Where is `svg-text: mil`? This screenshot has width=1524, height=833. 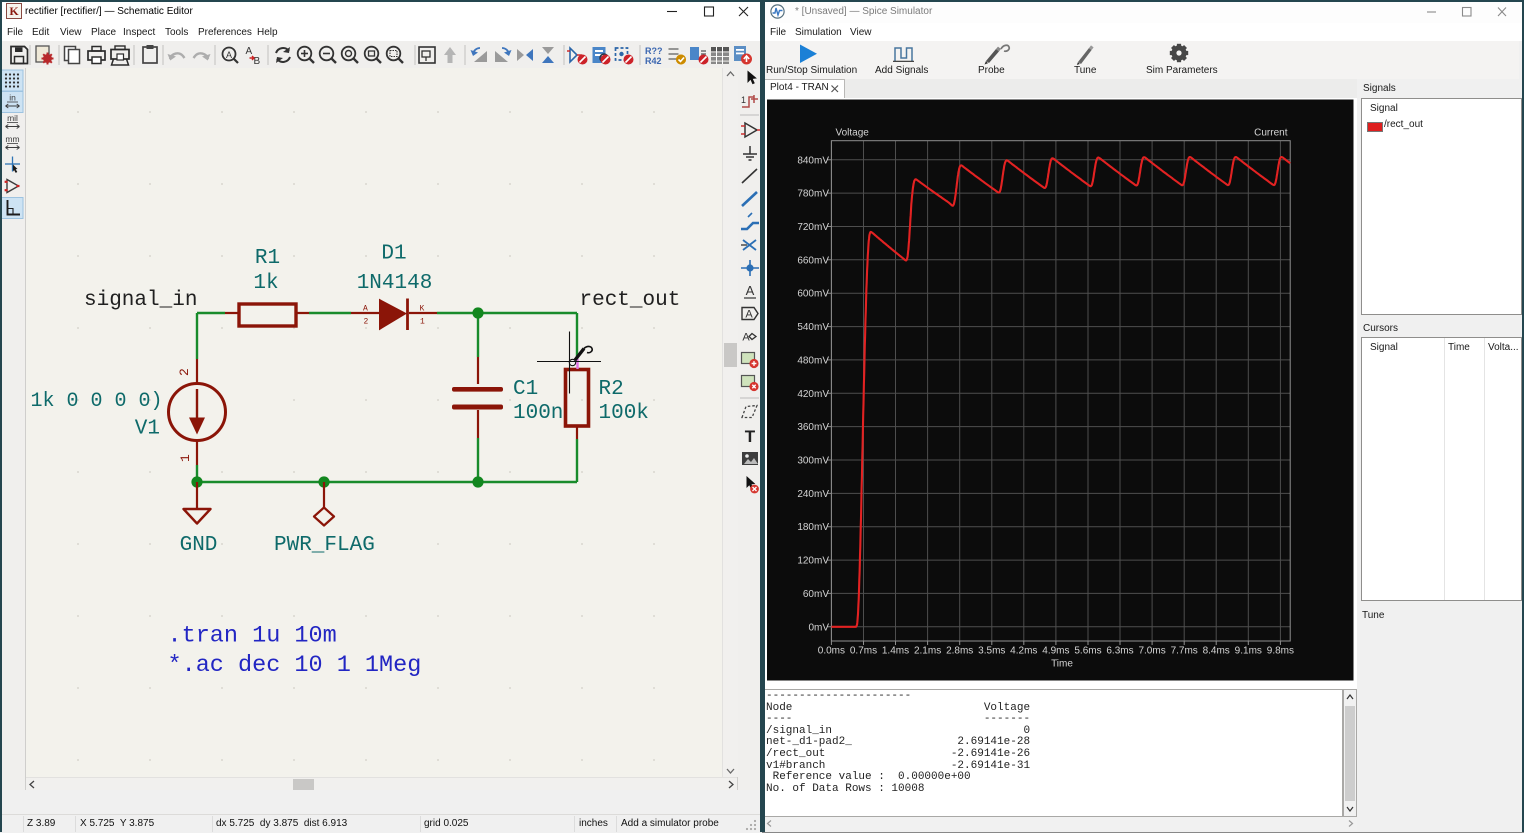 svg-text: mil is located at coordinates (12, 118).